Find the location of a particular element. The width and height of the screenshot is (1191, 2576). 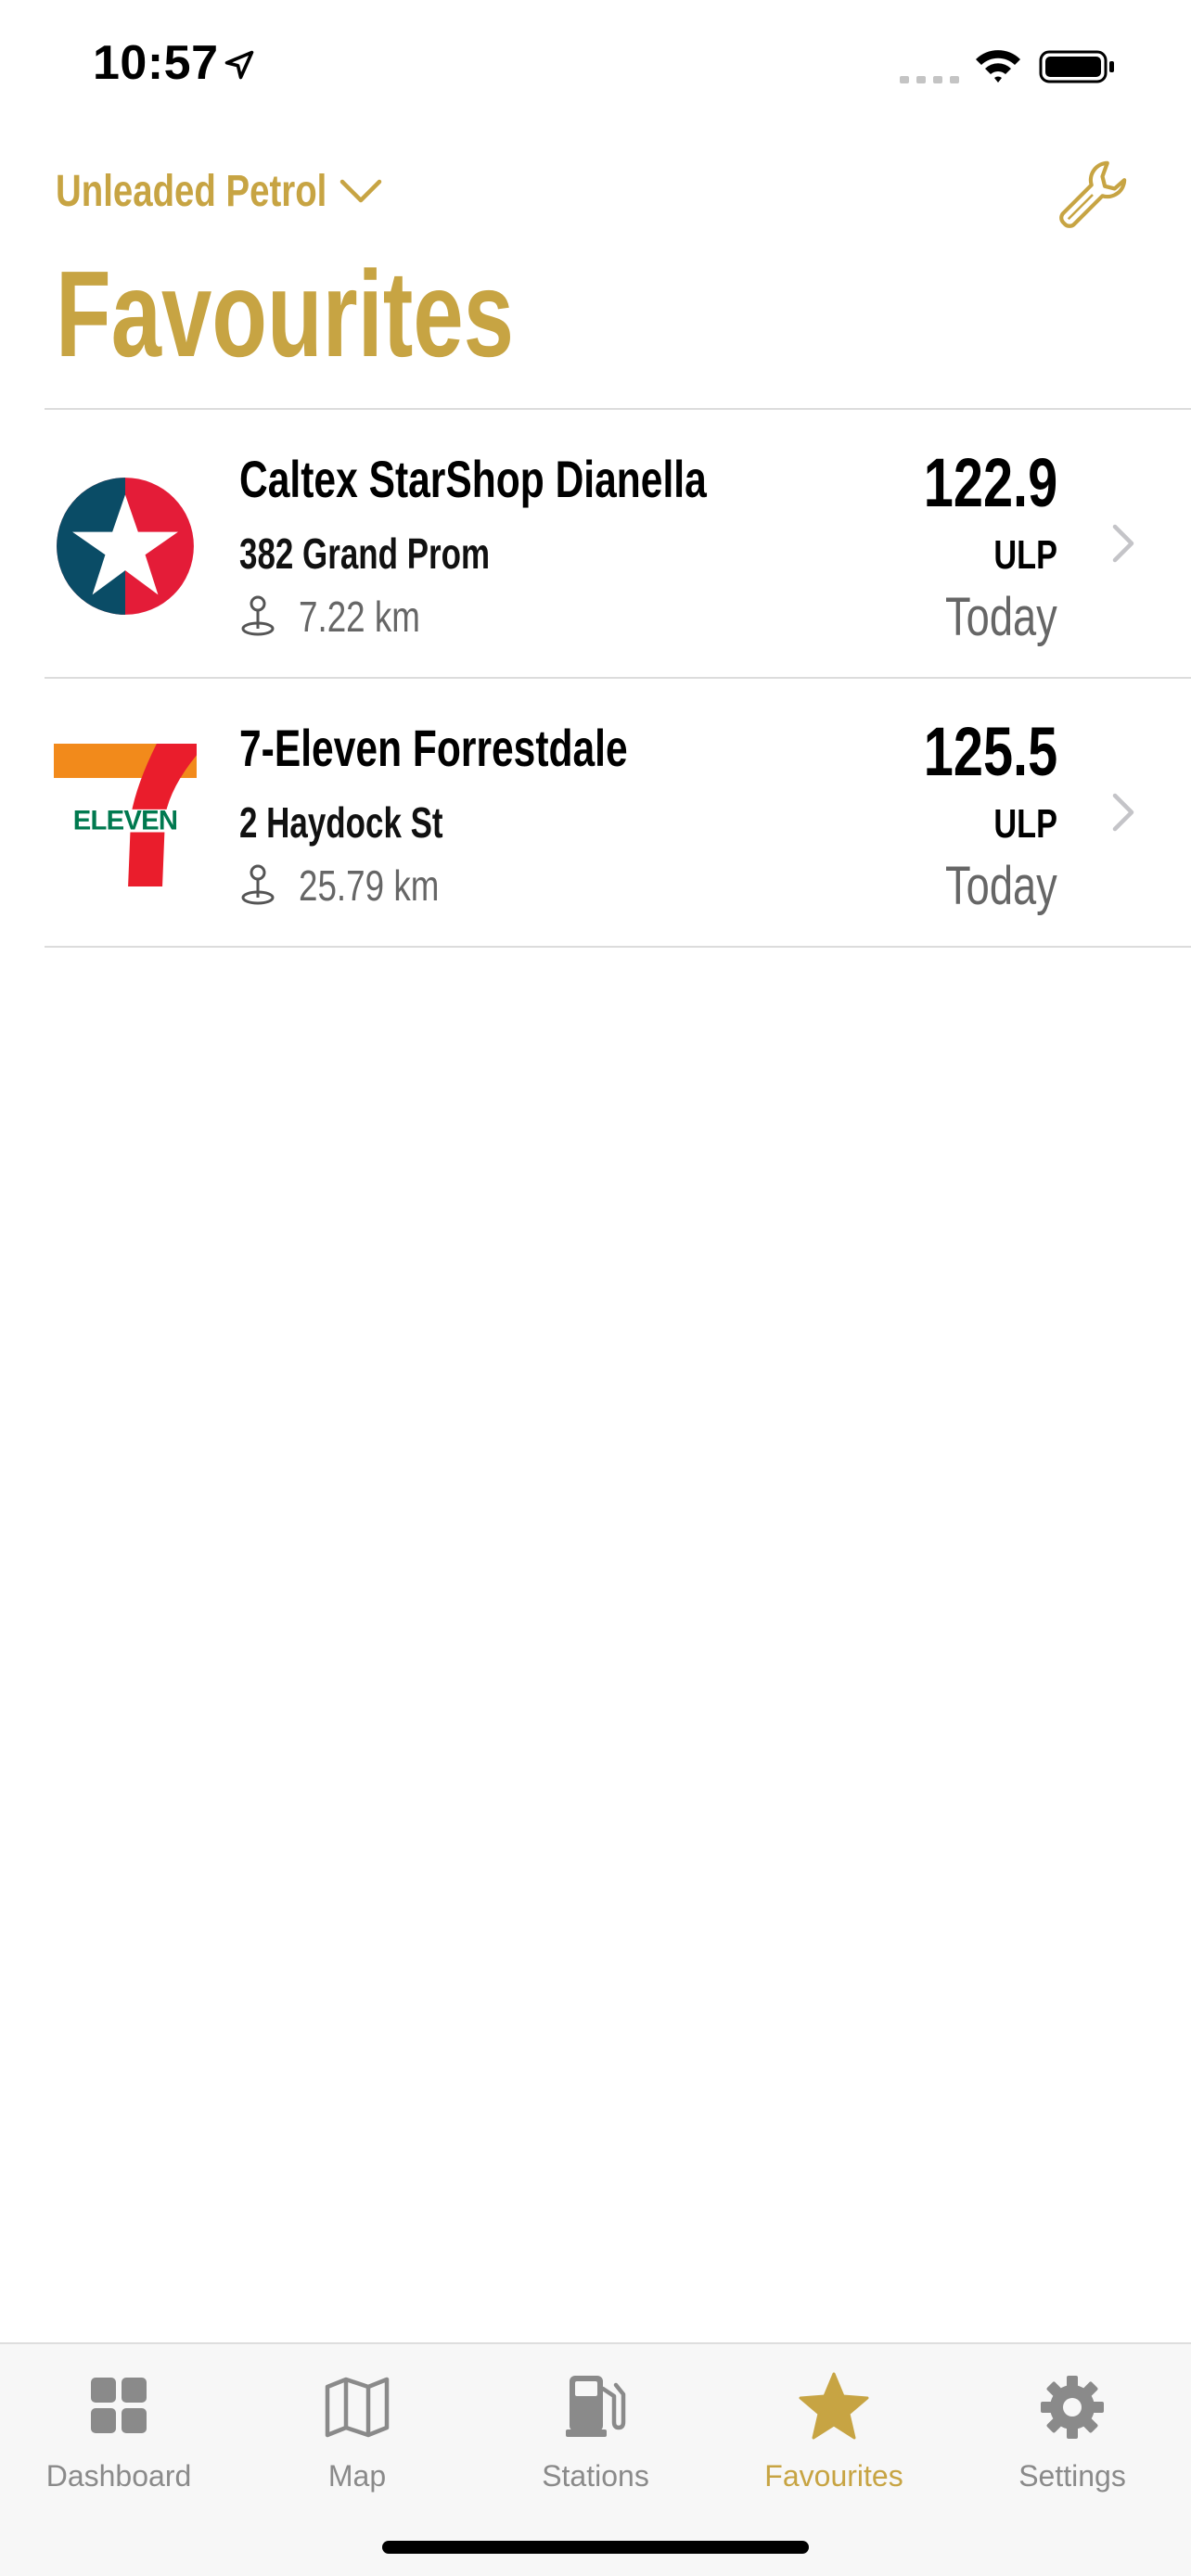

fuel-type-selector: Unleaded Petrol is located at coordinates (225, 191).